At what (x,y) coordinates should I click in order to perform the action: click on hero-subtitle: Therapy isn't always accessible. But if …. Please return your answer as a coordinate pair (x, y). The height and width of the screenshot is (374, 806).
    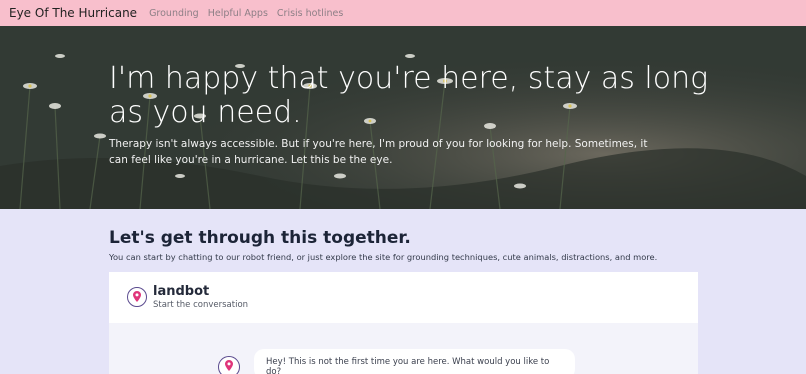
    Looking at the image, I should click on (378, 152).